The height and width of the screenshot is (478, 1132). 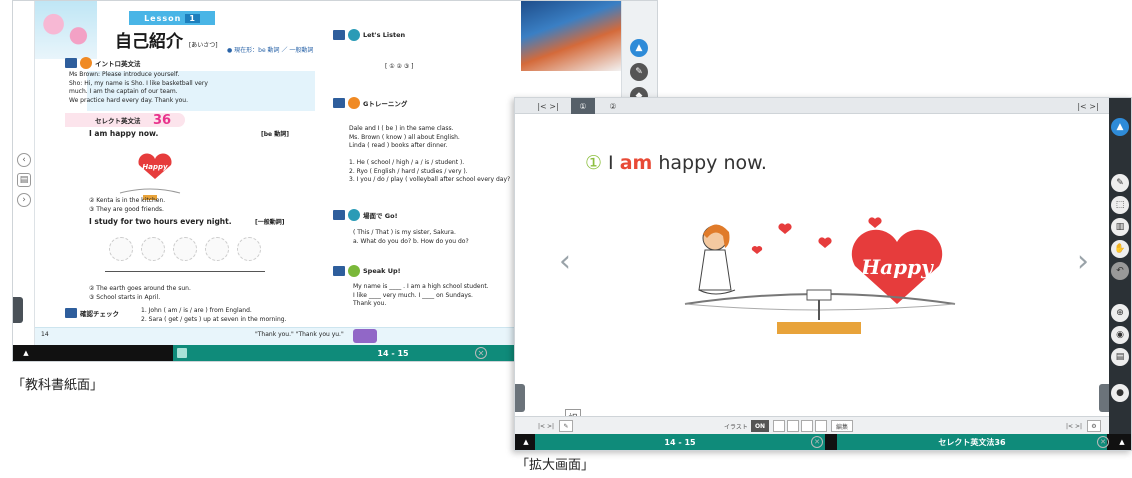 I want to click on tab-nav-right: |< >|, so click(x=1088, y=106).